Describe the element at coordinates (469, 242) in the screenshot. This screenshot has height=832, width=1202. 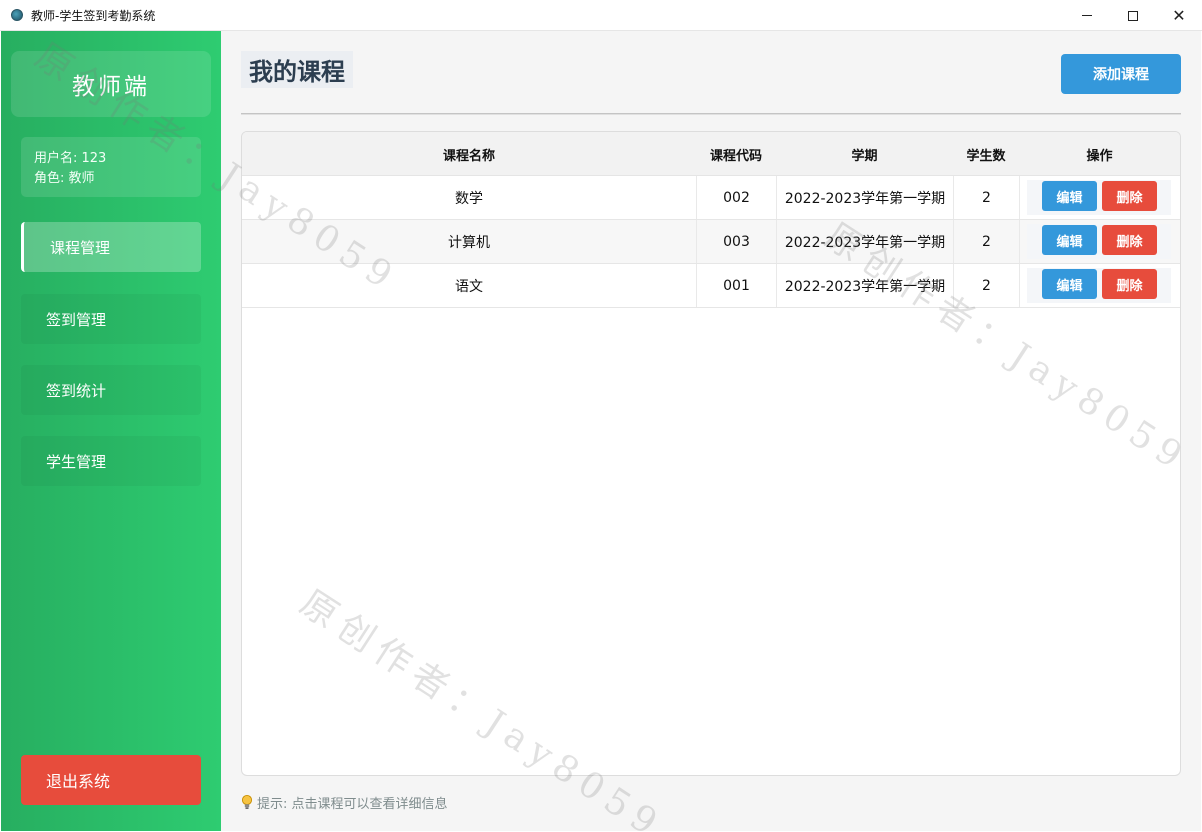
I see `course-name-cell: 计算机` at that location.